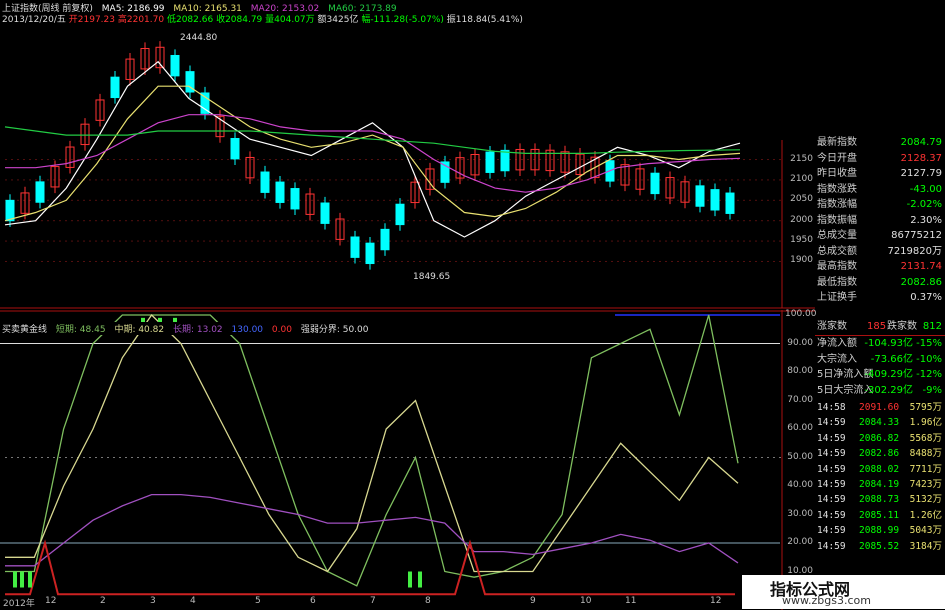 This screenshot has height=610, width=945. I want to click on quote-label: 总成交量, so click(837, 235).